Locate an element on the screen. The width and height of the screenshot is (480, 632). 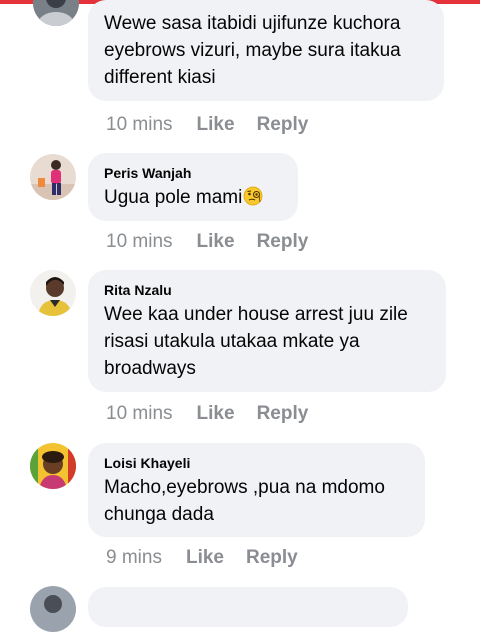
comment-actions: 9 mins Like Reply is located at coordinates (202, 558).